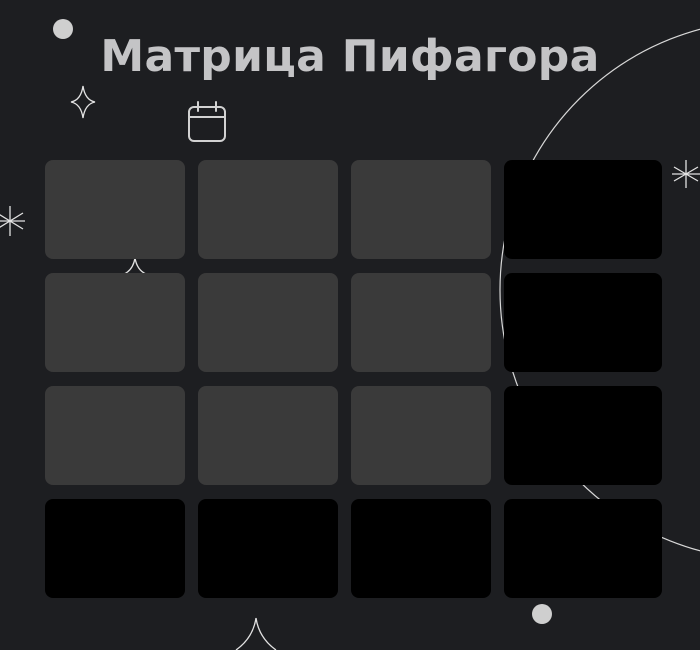  What do you see at coordinates (350, 56) in the screenshot?
I see `page-title: Матрица Пифагора` at bounding box center [350, 56].